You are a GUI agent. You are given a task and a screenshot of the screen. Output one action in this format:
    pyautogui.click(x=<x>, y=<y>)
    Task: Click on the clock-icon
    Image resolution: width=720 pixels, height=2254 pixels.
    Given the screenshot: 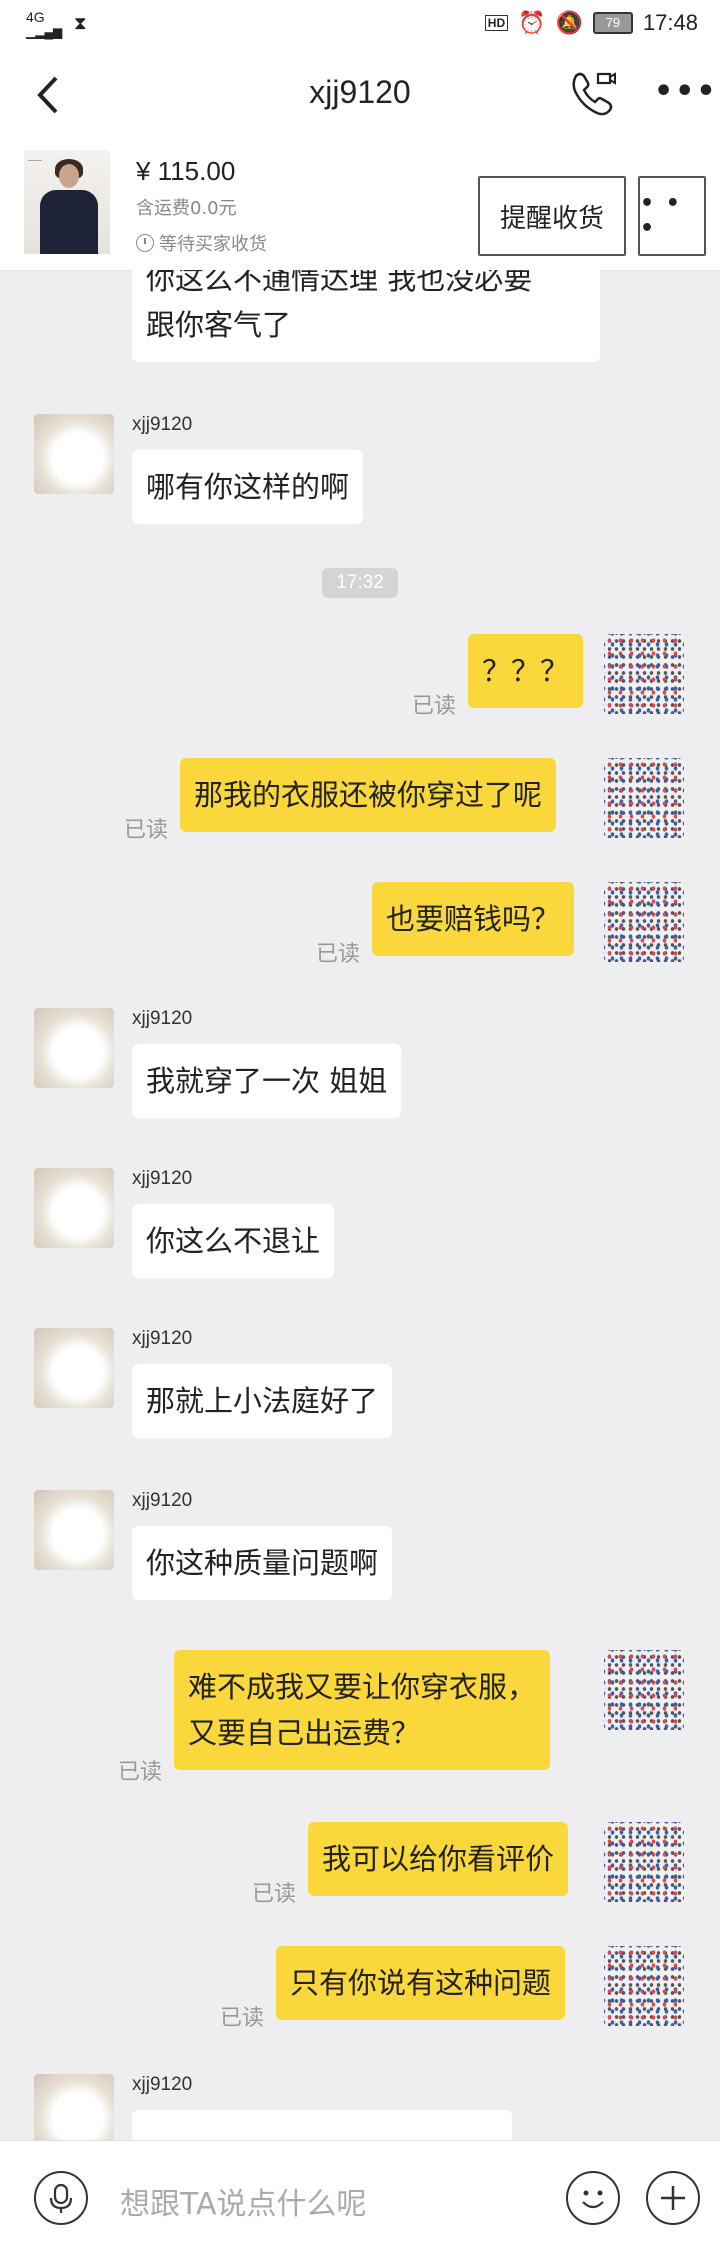 What is the action you would take?
    pyautogui.click(x=145, y=243)
    